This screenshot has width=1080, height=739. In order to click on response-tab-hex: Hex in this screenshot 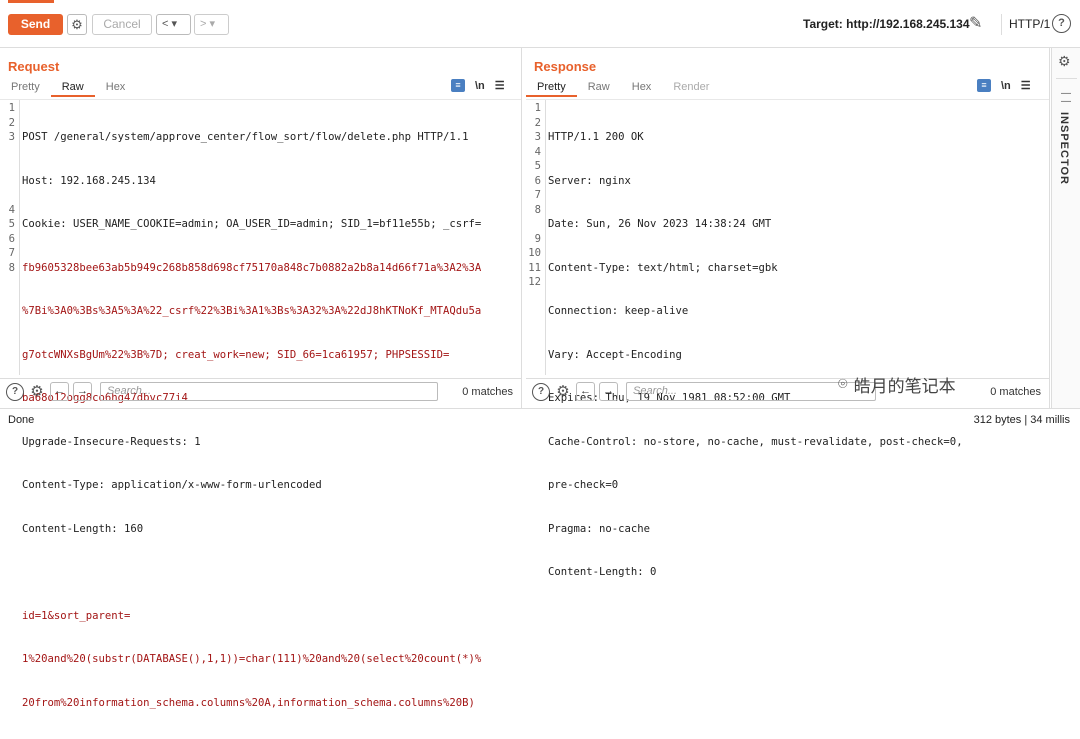, I will do `click(642, 88)`.